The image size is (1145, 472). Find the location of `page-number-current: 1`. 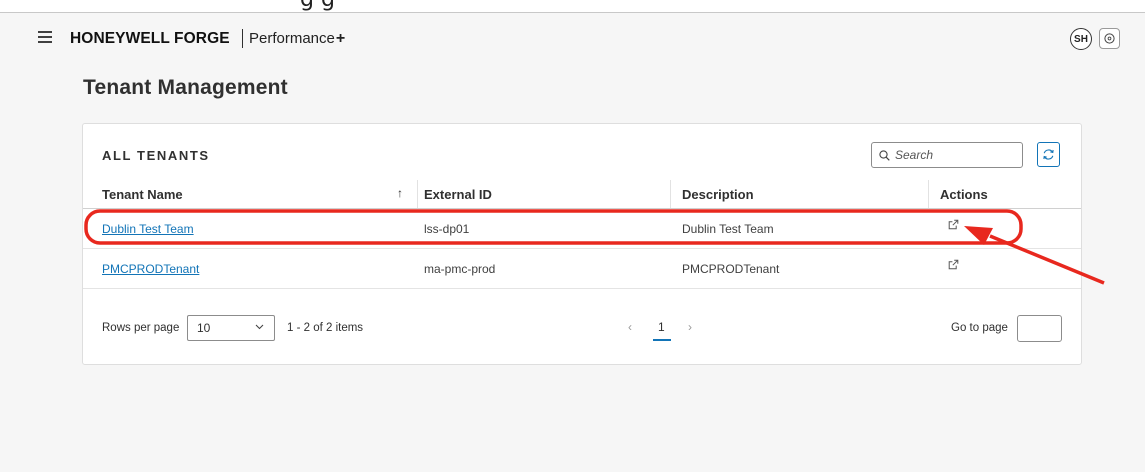

page-number-current: 1 is located at coordinates (661, 327).